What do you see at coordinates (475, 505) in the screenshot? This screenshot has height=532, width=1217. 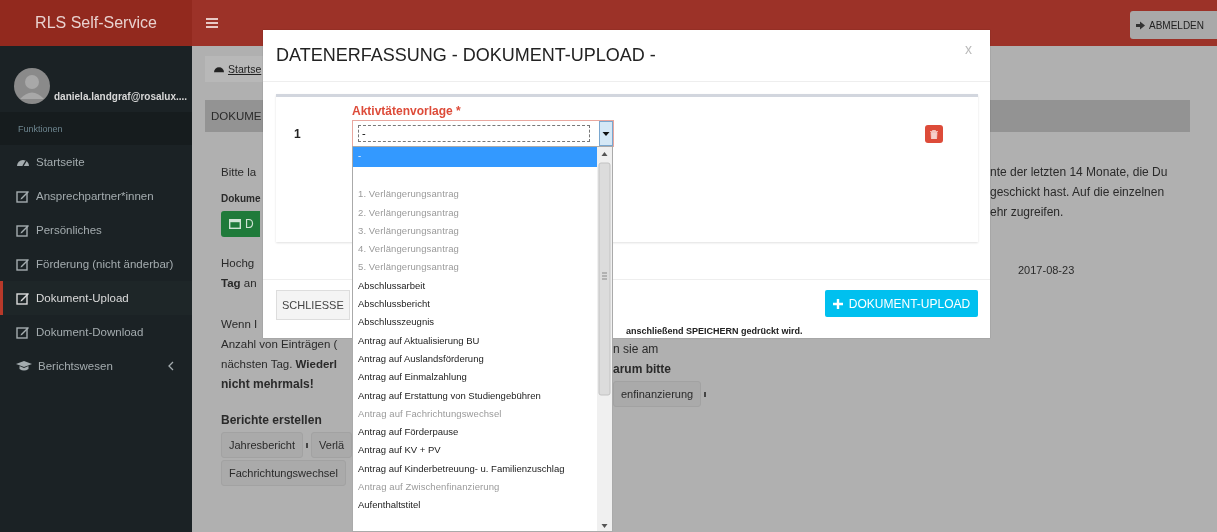 I see `dropdown-option: Aufenthaltstitel` at bounding box center [475, 505].